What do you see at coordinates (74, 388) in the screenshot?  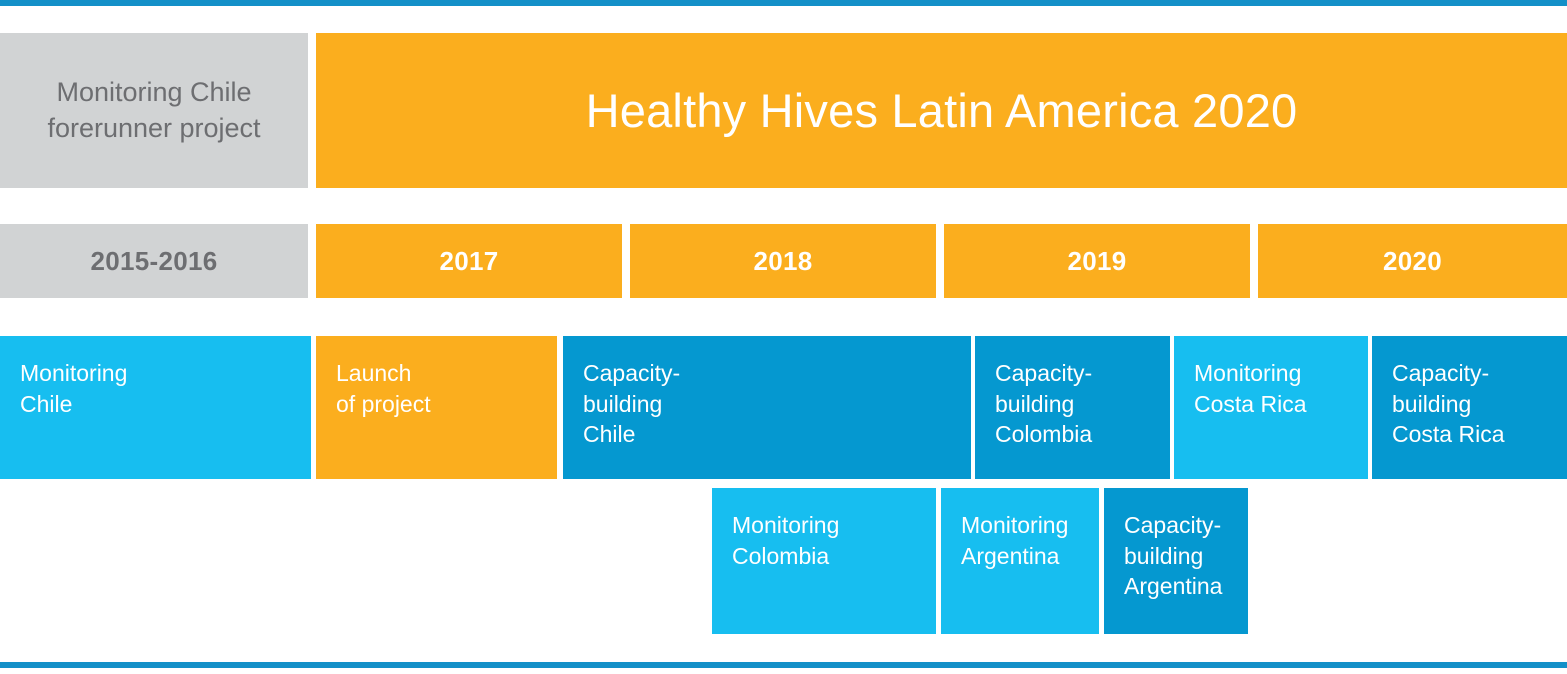 I see `activity-label: Monitoring Chile` at bounding box center [74, 388].